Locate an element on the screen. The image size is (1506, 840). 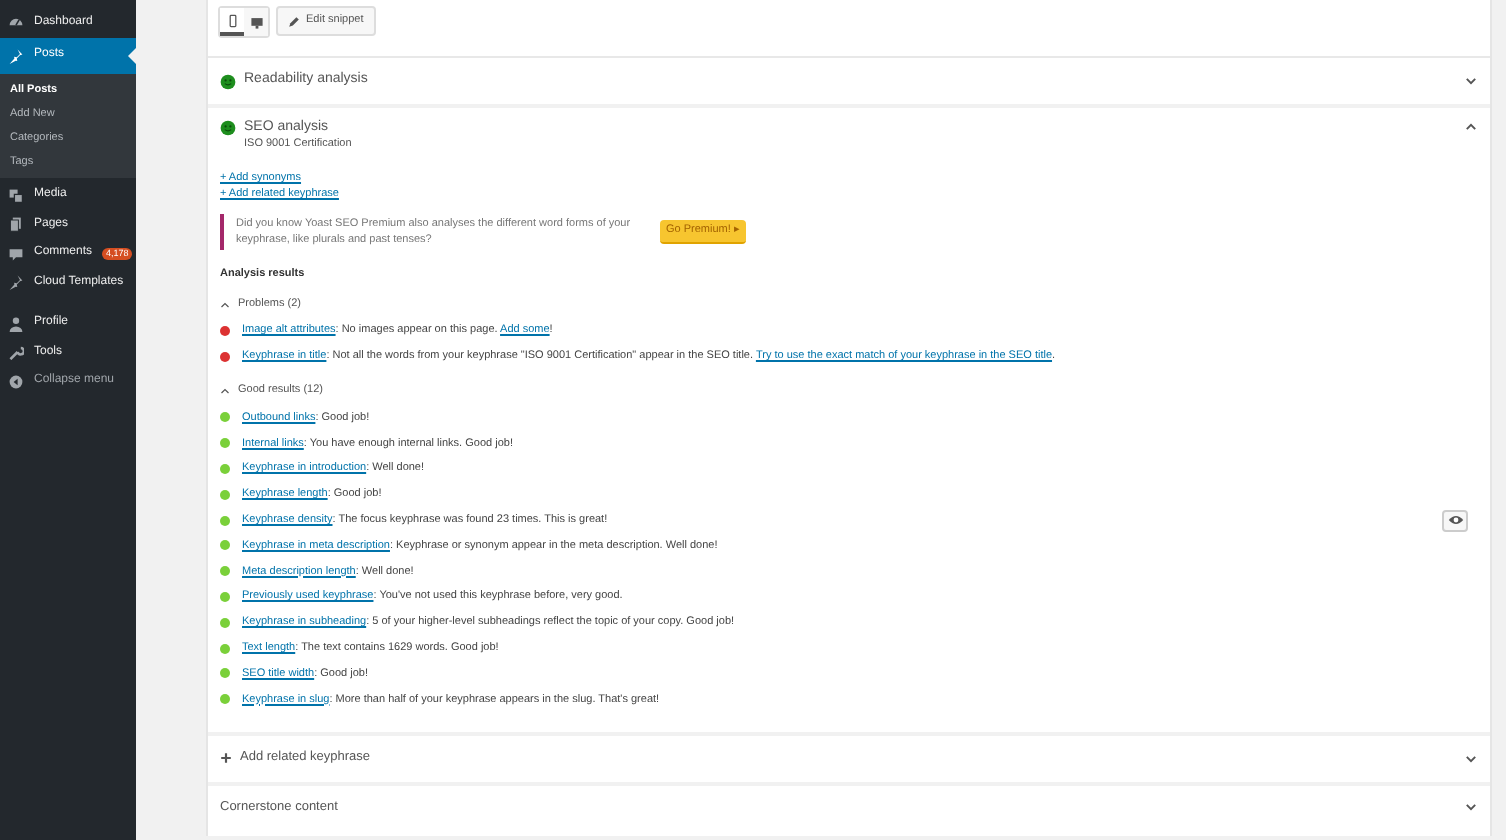
mobile-preview-button is located at coordinates (232, 22).